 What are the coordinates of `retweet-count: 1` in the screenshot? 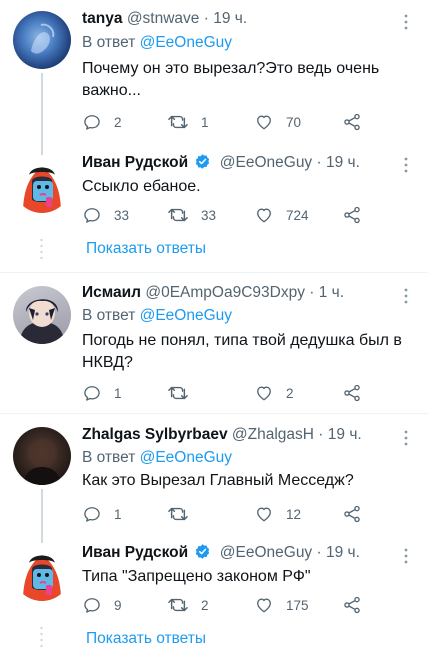 It's located at (205, 122).